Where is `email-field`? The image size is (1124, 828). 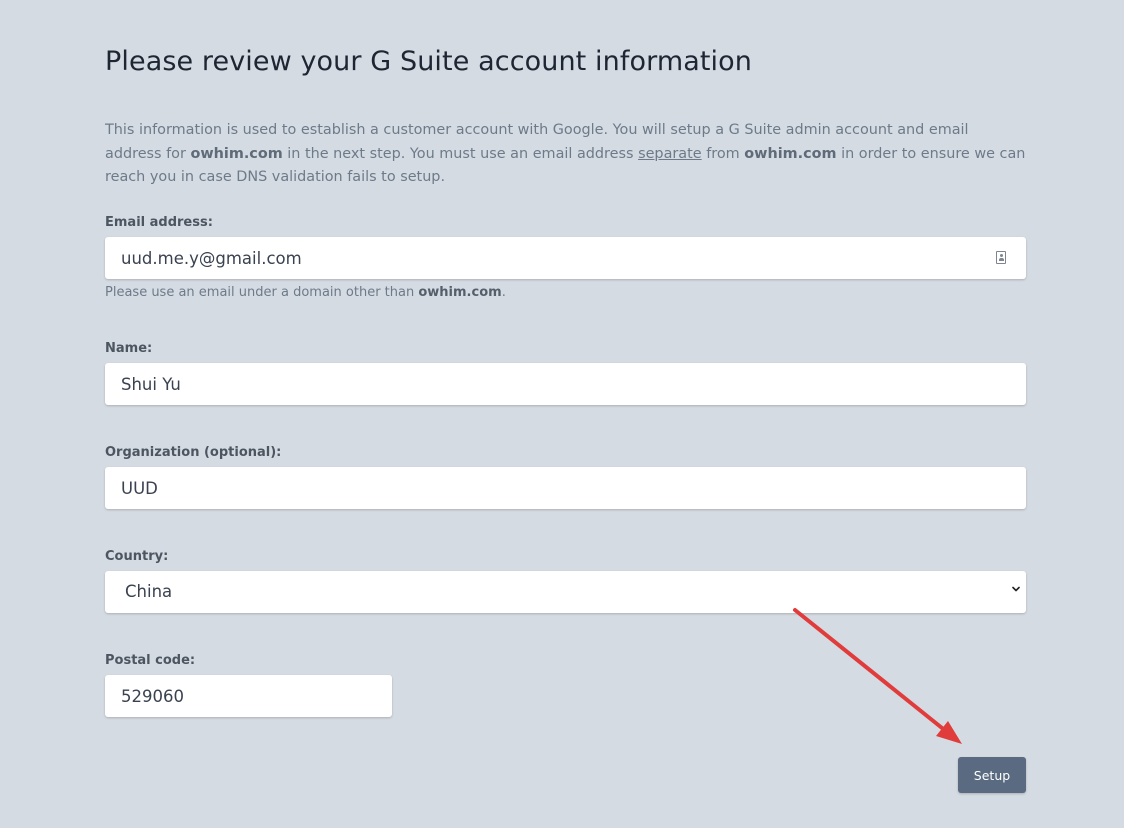 email-field is located at coordinates (565, 258).